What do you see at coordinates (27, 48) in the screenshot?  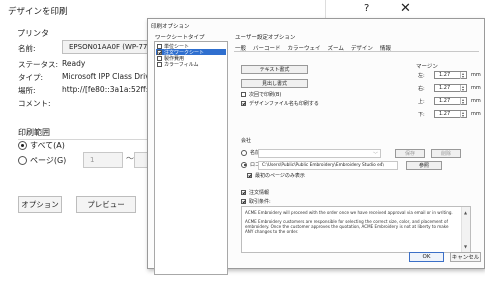 I see `printer-name-label: 名前:` at bounding box center [27, 48].